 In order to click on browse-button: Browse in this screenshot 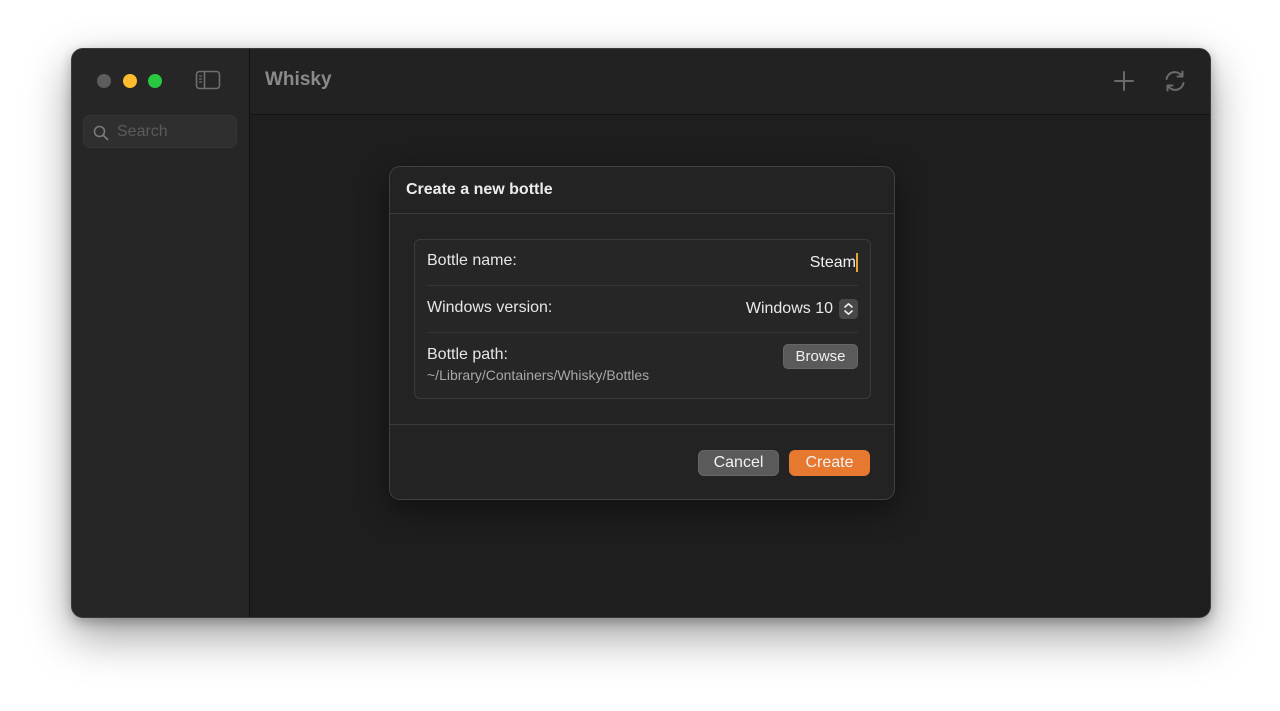, I will do `click(820, 356)`.